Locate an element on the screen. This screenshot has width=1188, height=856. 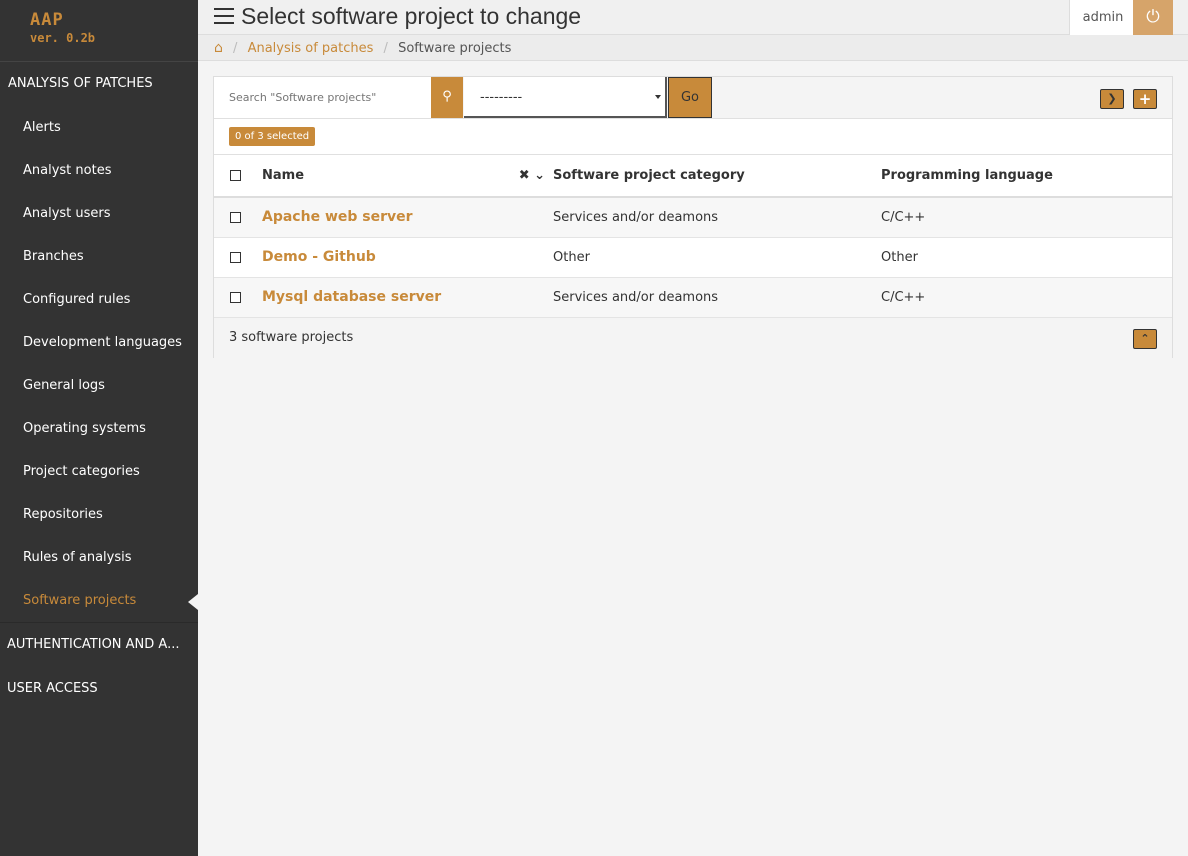
sidebar-item-alerts: Alerts is located at coordinates (99, 127).